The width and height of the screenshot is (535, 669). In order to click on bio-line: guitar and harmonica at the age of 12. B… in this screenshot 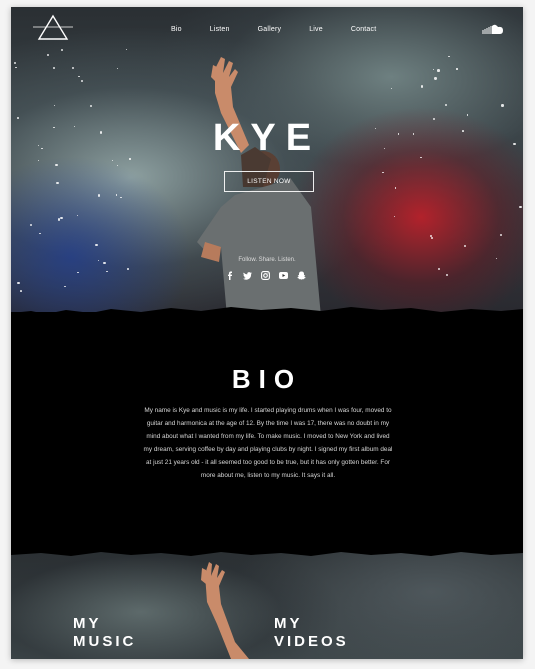, I will do `click(268, 423)`.